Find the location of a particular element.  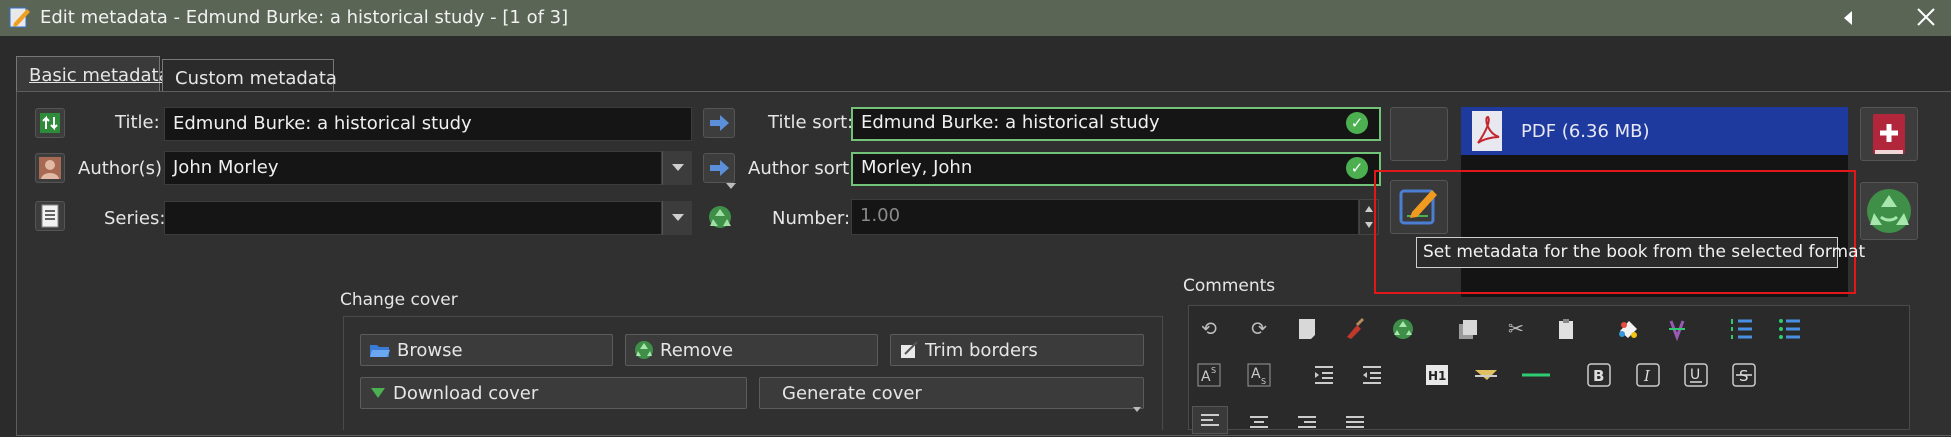

cut-icon: ✂ is located at coordinates (1516, 329).